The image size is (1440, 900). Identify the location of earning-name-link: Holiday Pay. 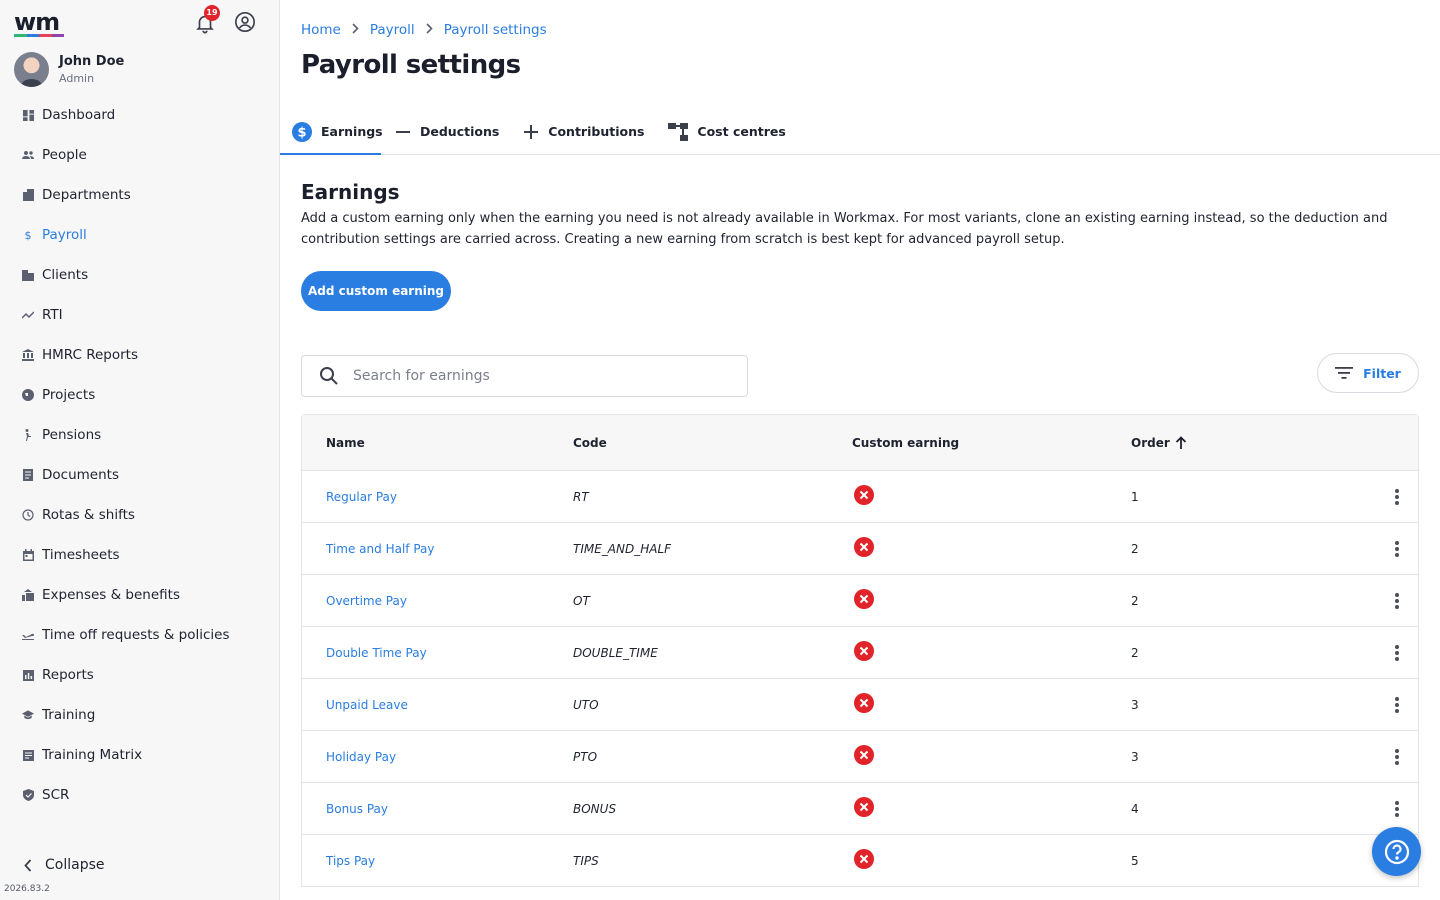
(437, 757).